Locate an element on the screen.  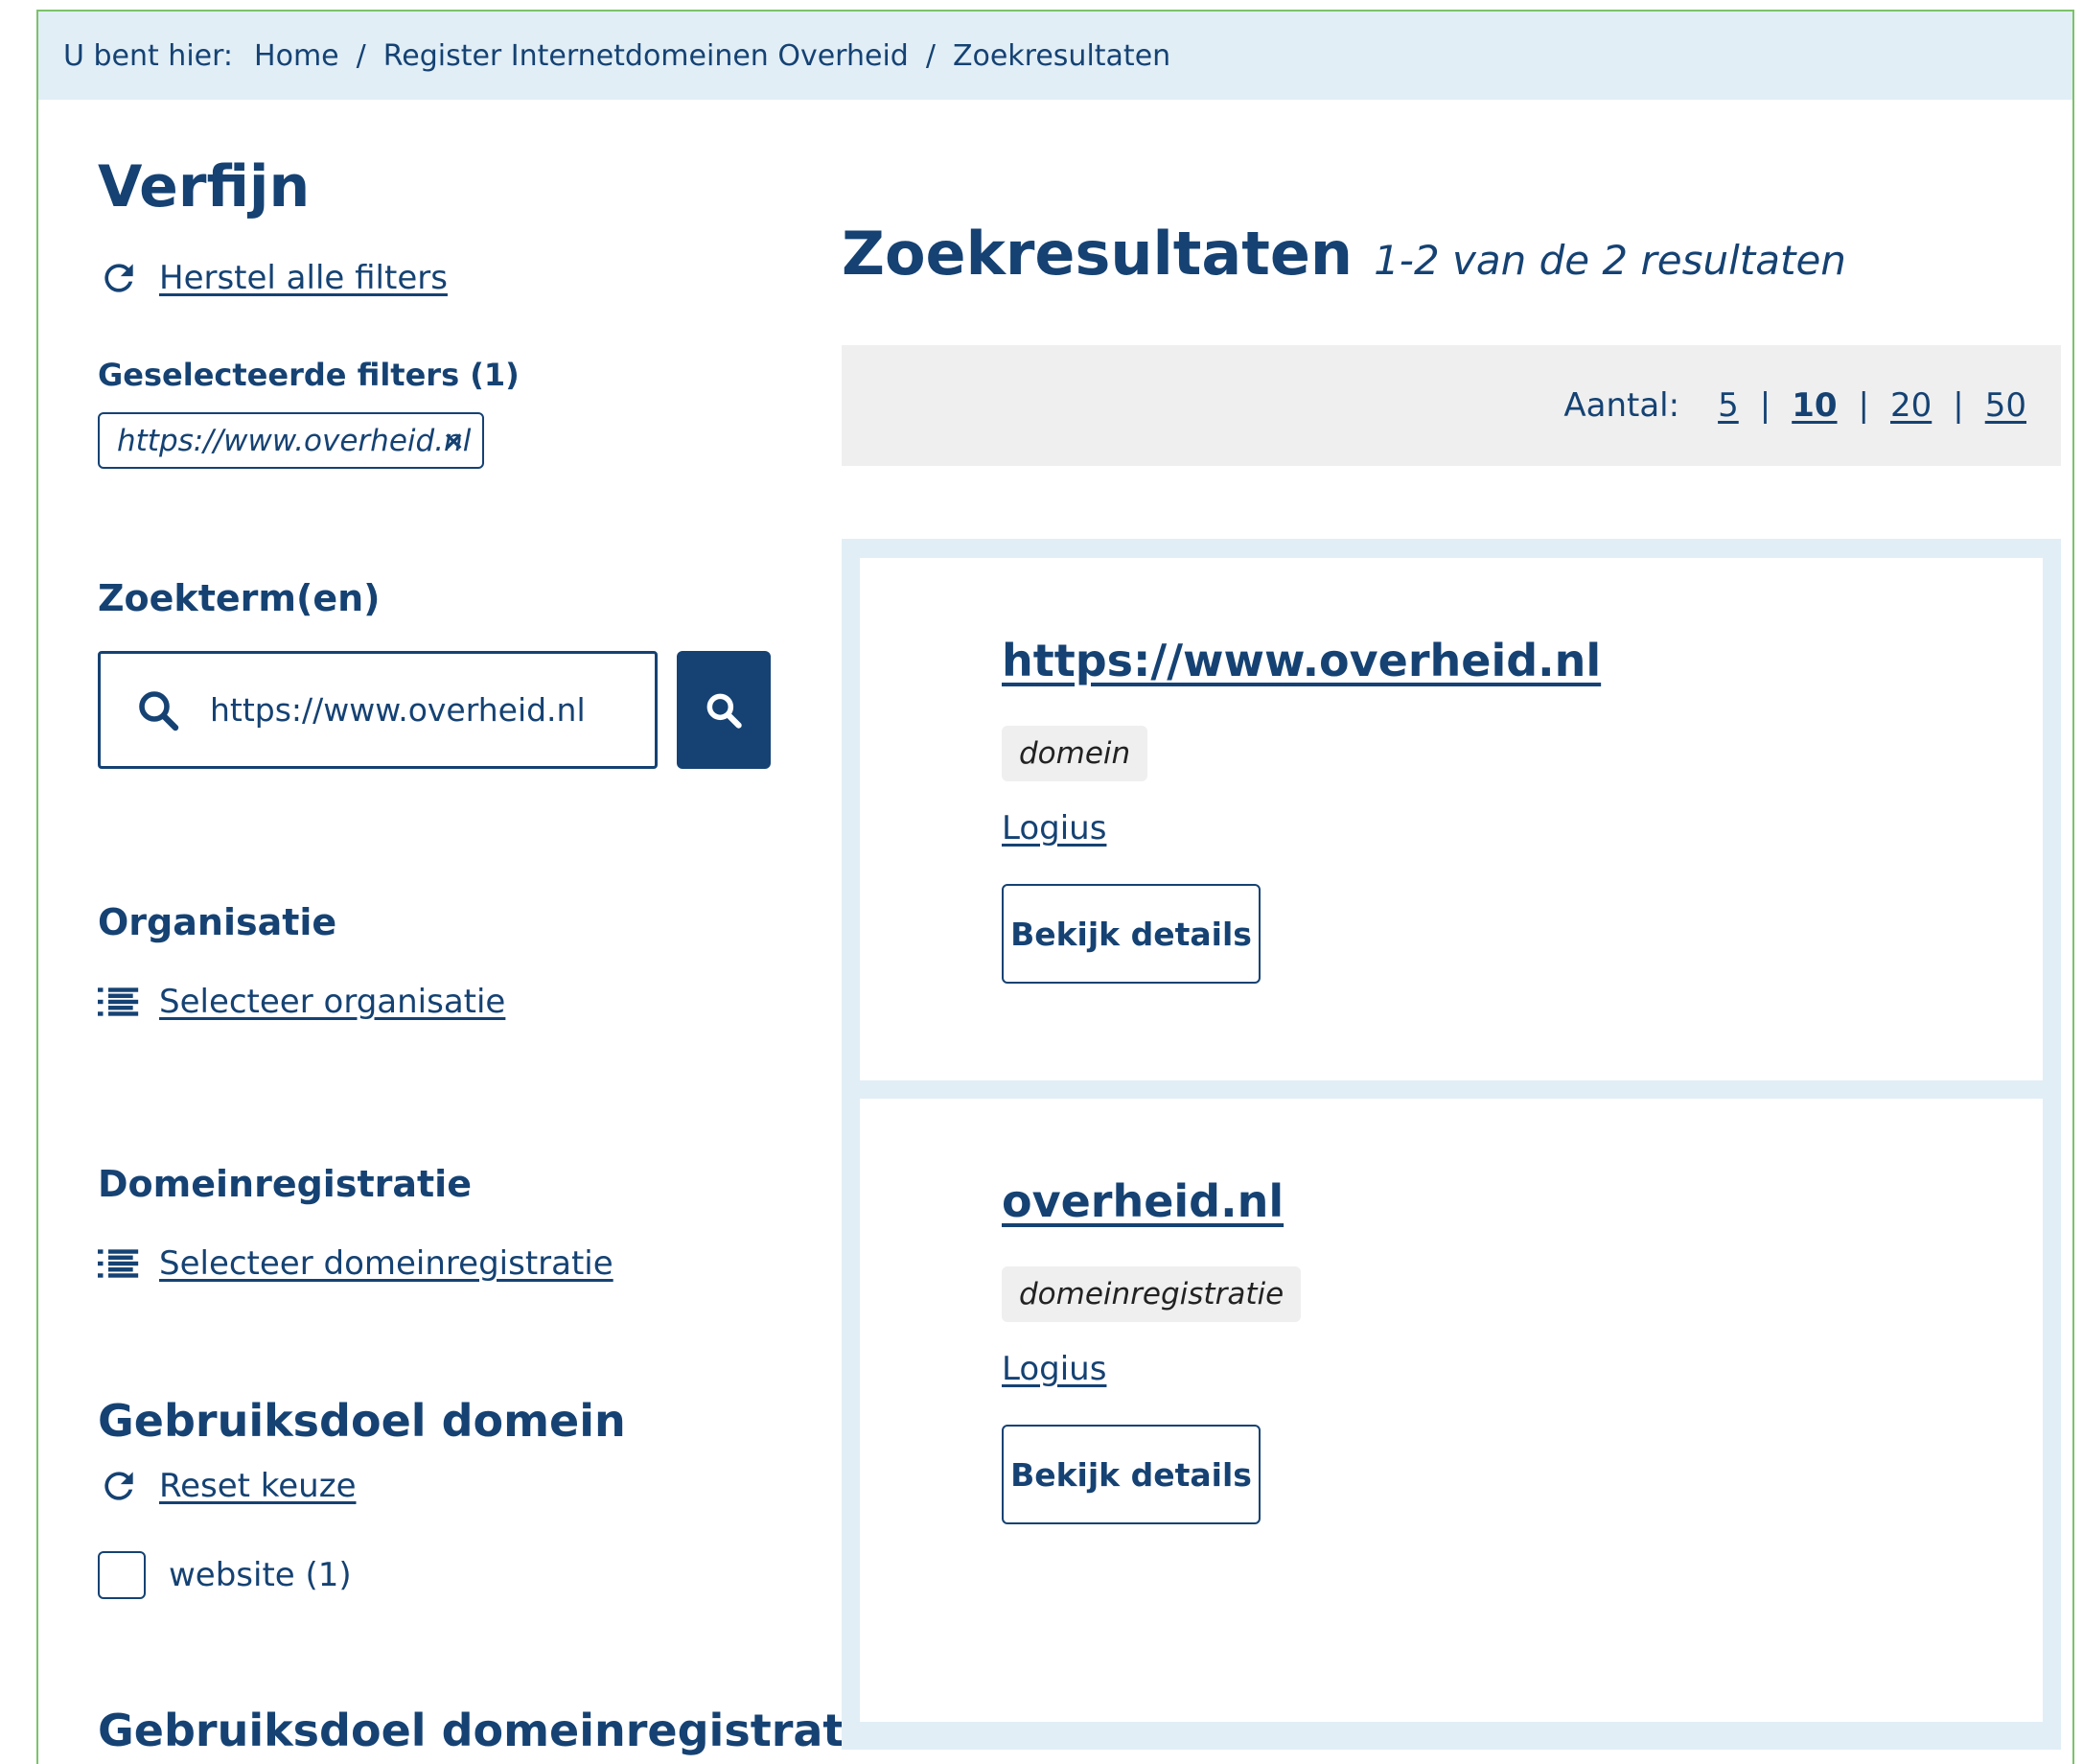
results-heading: Zoekresultaten 1-2 van de 2 resultaten is located at coordinates (1344, 254).